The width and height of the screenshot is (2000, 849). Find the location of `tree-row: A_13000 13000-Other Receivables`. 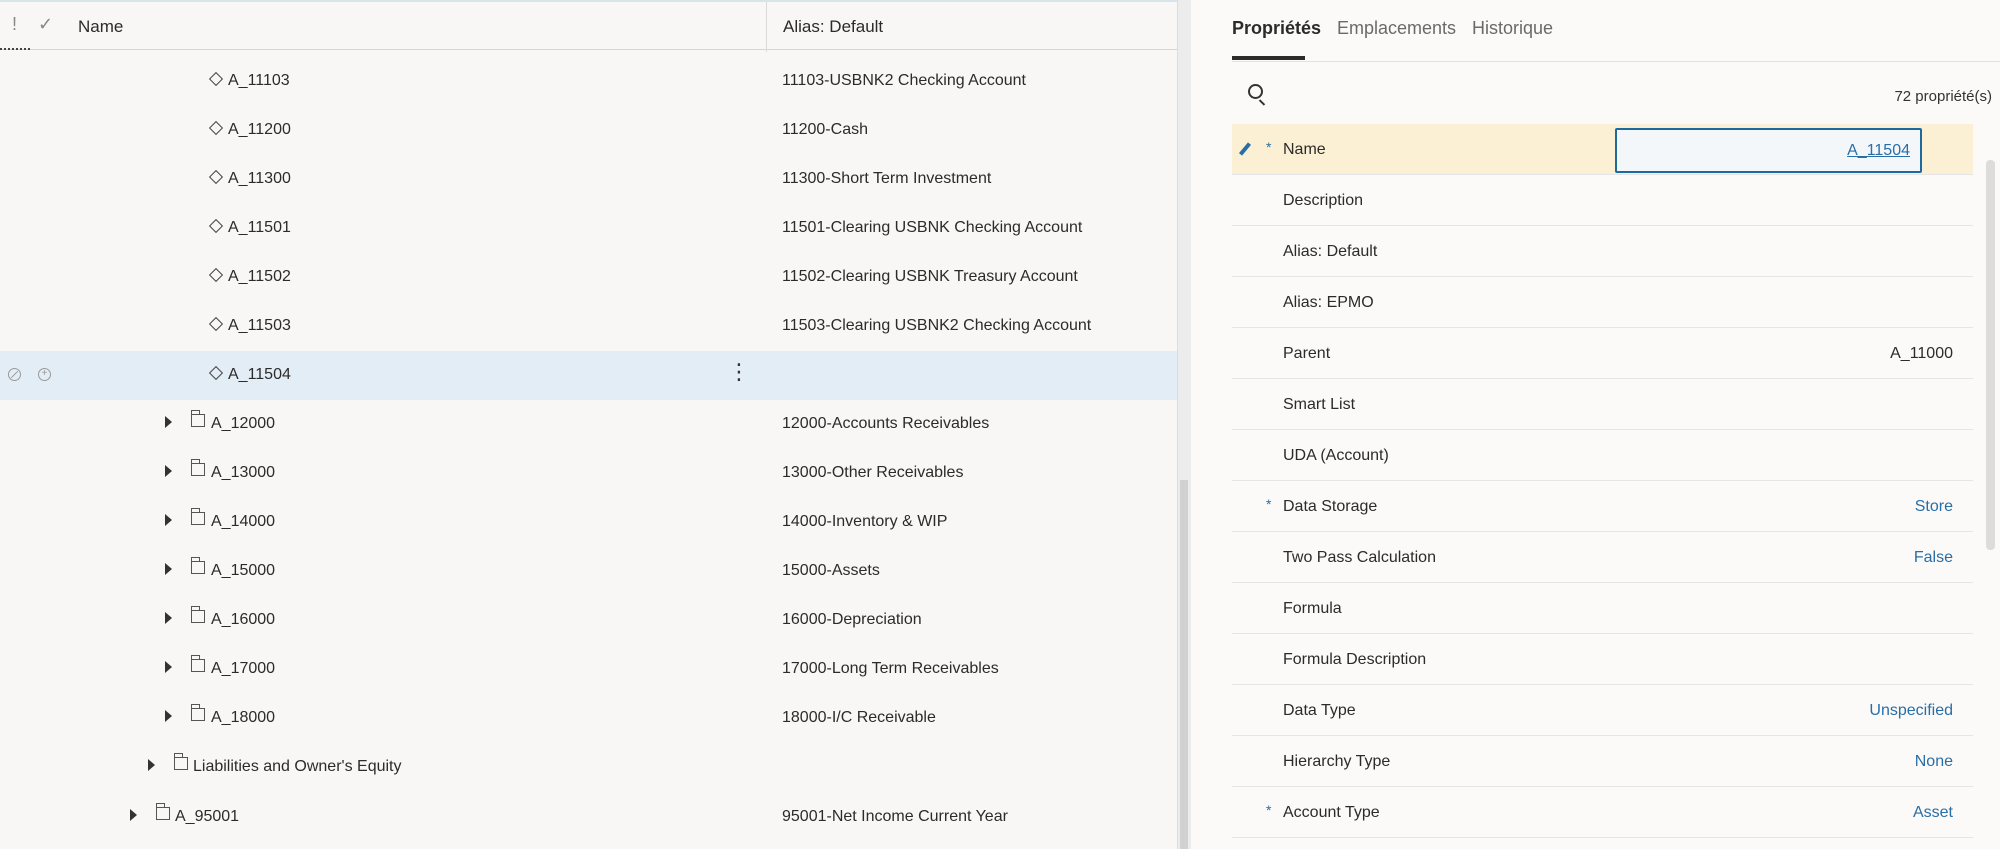

tree-row: A_13000 13000-Other Receivables is located at coordinates (588, 473).